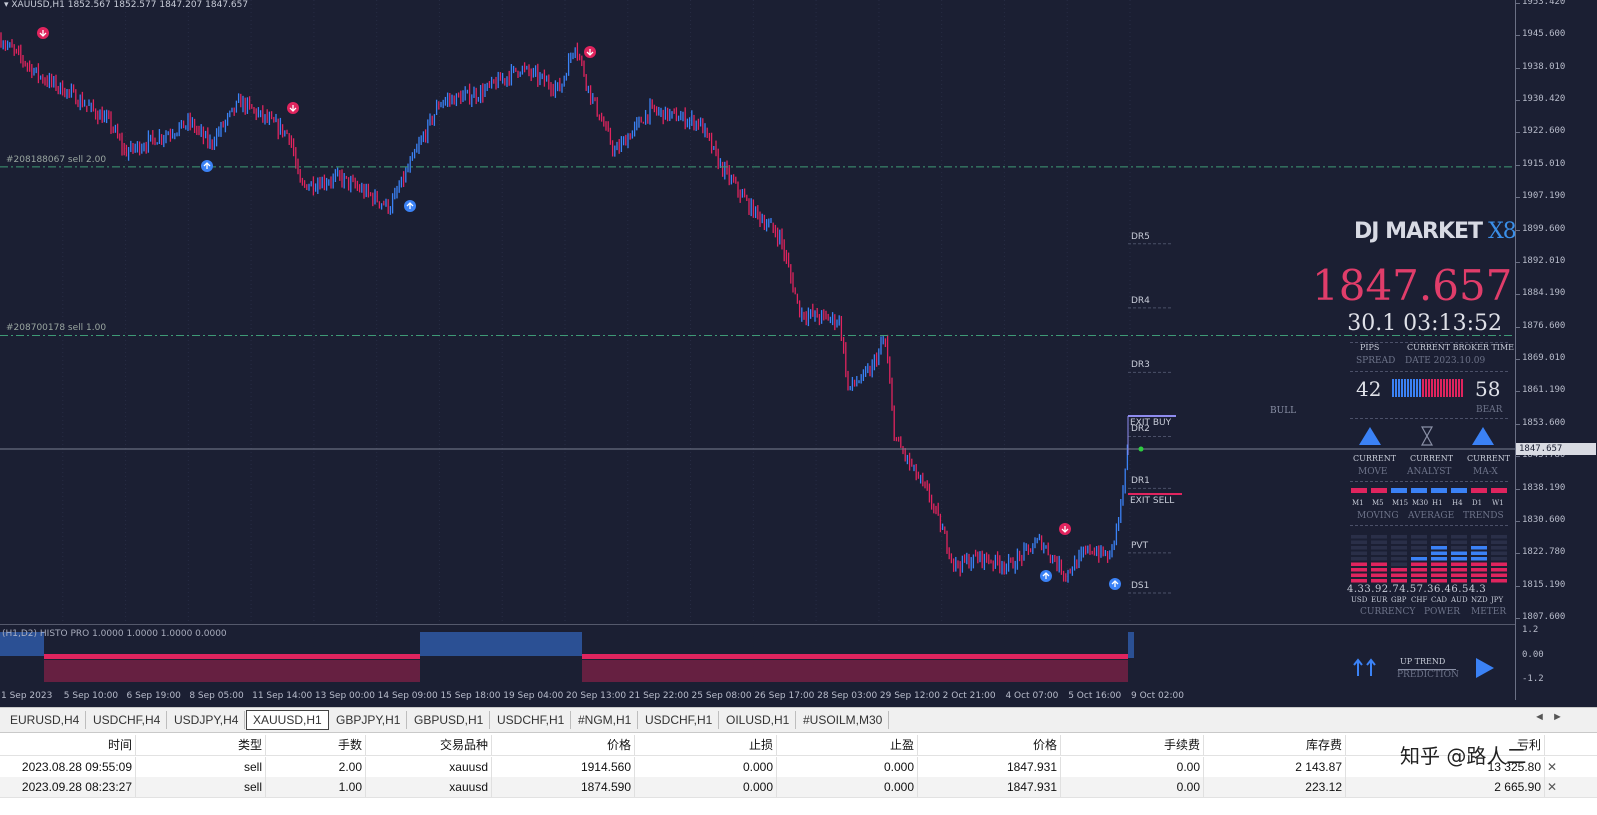 This screenshot has width=1597, height=815. Describe the element at coordinates (605, 720) in the screenshot. I see `tab--ngm-h1: #NGM,H1` at that location.